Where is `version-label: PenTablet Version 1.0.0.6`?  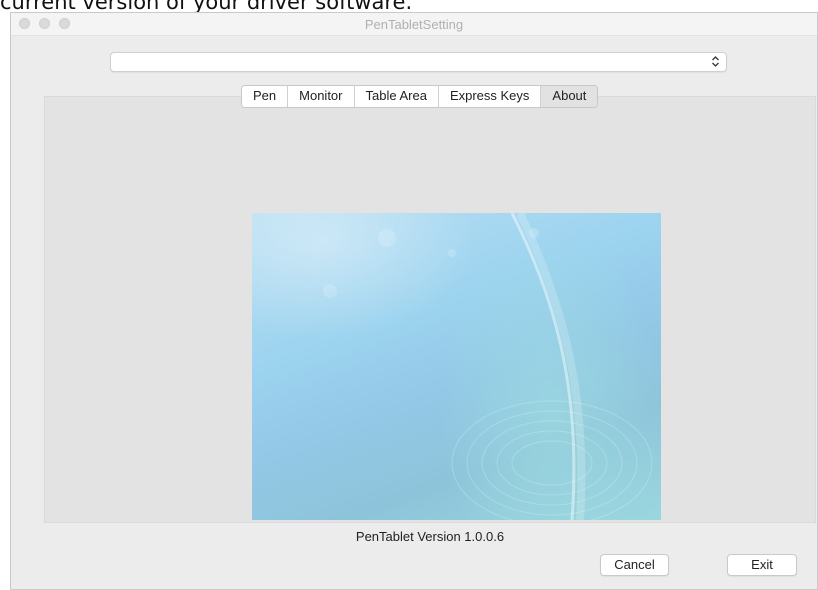
version-label: PenTablet Version 1.0.0.6 is located at coordinates (430, 536).